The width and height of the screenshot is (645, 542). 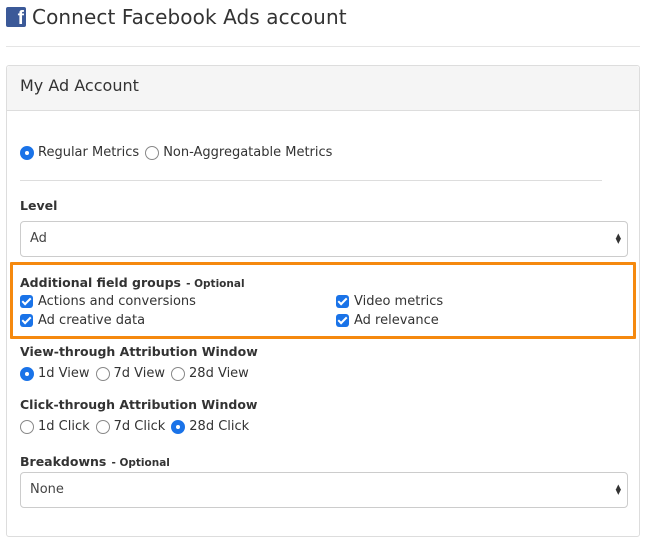 I want to click on checkbox-label: Actions and conversions, so click(x=117, y=301).